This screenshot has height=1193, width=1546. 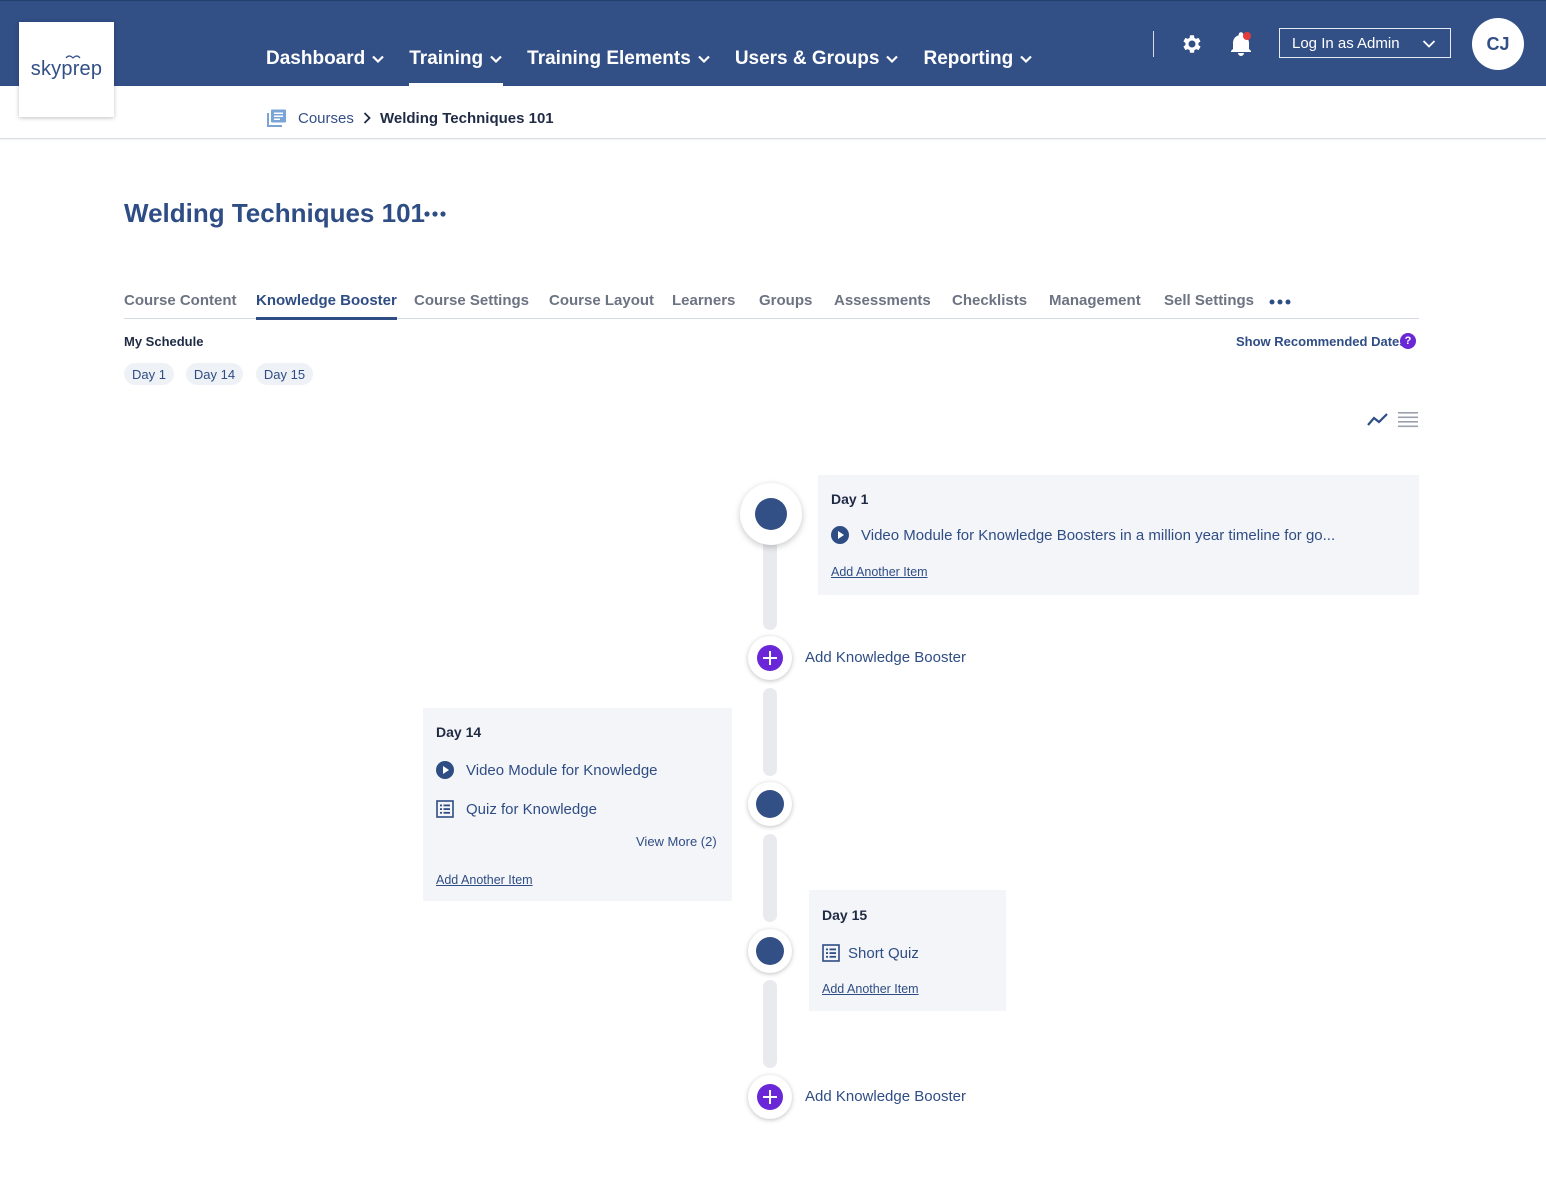 I want to click on breadcrumb-courses-link: Courses, so click(x=326, y=118).